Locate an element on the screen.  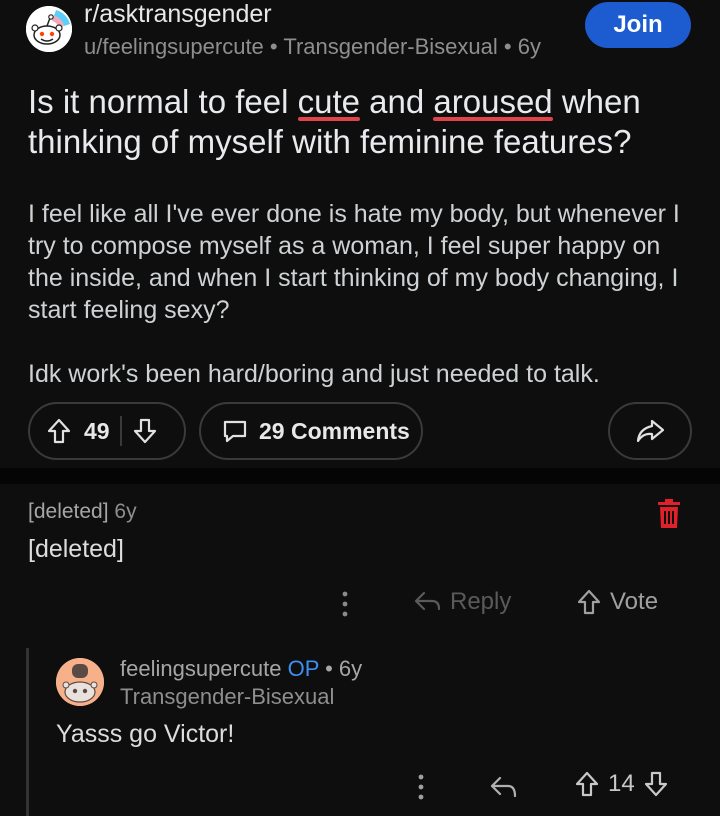
comment-header: feelingsupercute OP • 6y is located at coordinates (241, 669).